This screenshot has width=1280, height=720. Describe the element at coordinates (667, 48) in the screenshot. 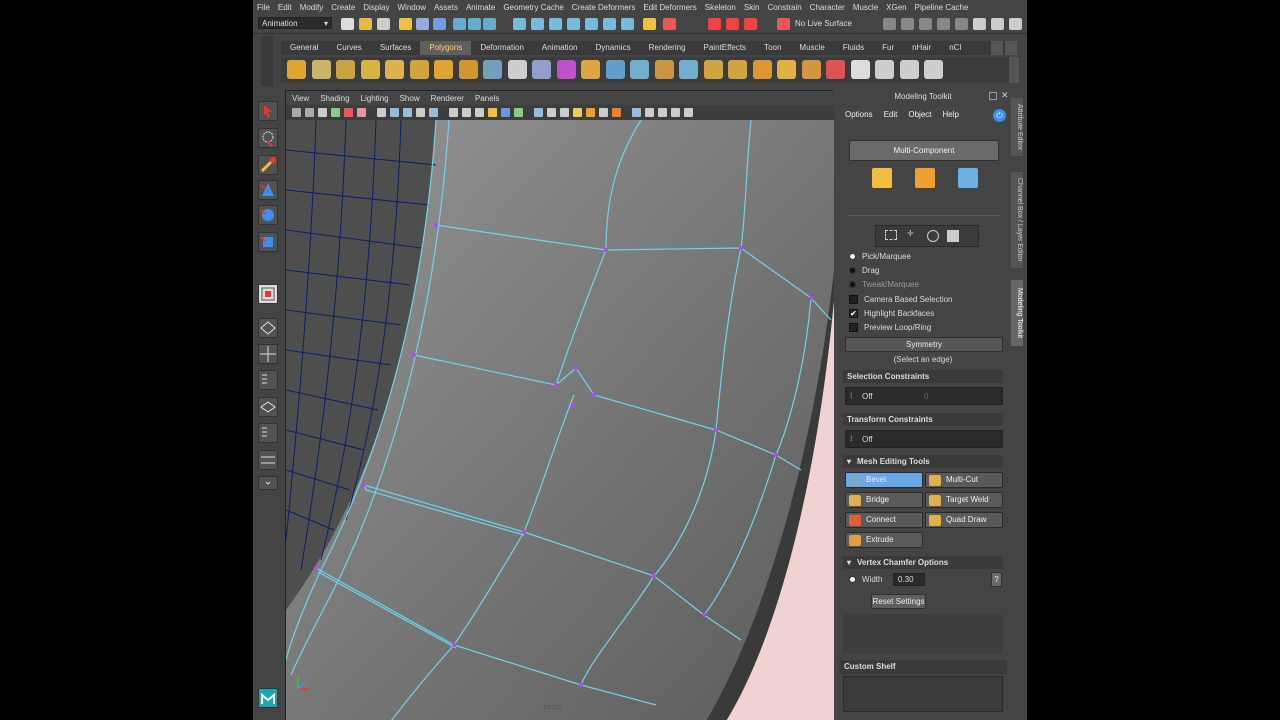

I see `shelf-tab-rendering: Rendering` at that location.